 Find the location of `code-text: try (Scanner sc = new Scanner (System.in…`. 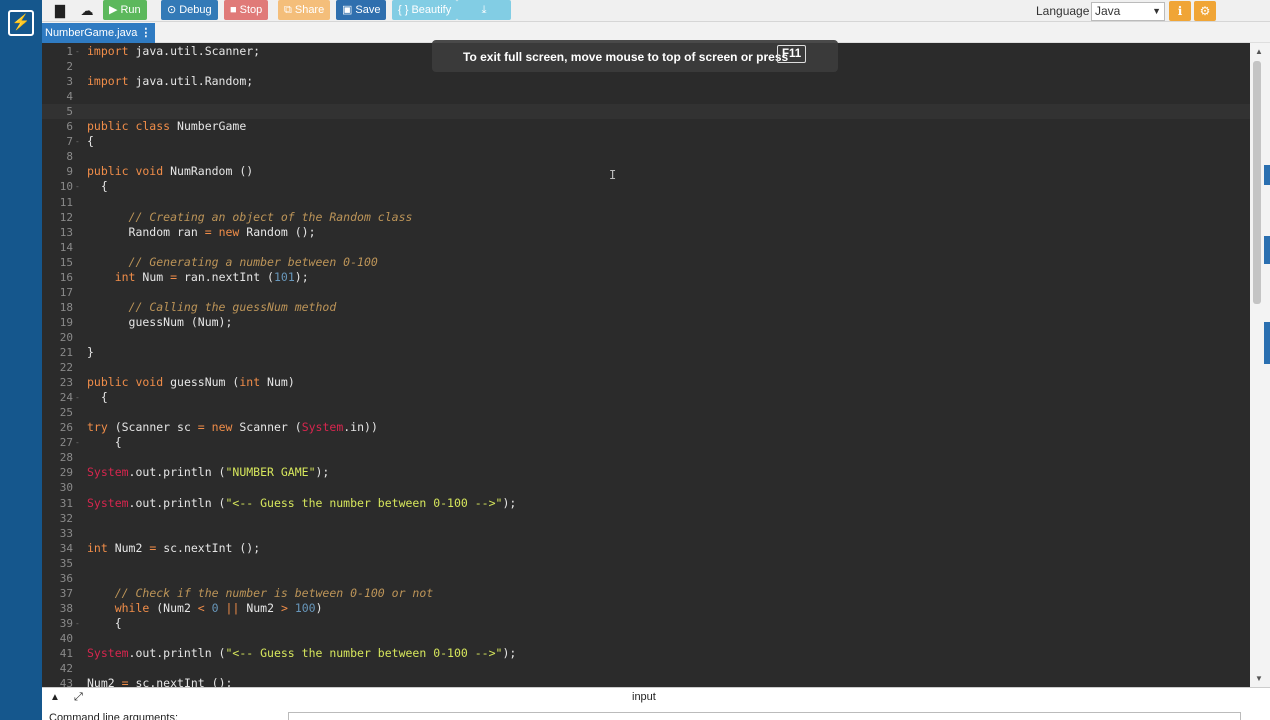

code-text: try (Scanner sc = new Scanner (System.in… is located at coordinates (232, 427).